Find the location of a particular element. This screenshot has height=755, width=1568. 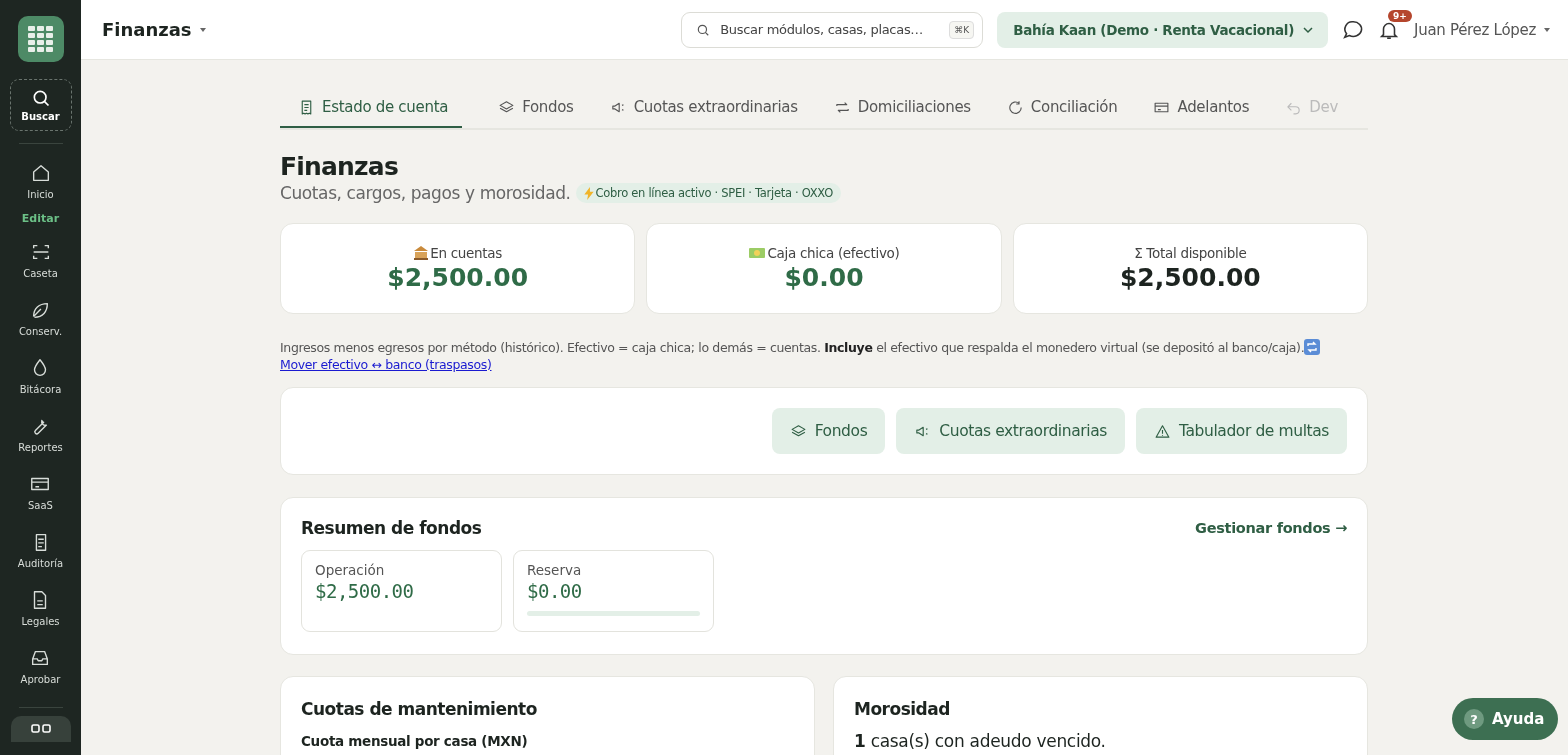

chat-icon is located at coordinates (1353, 29).